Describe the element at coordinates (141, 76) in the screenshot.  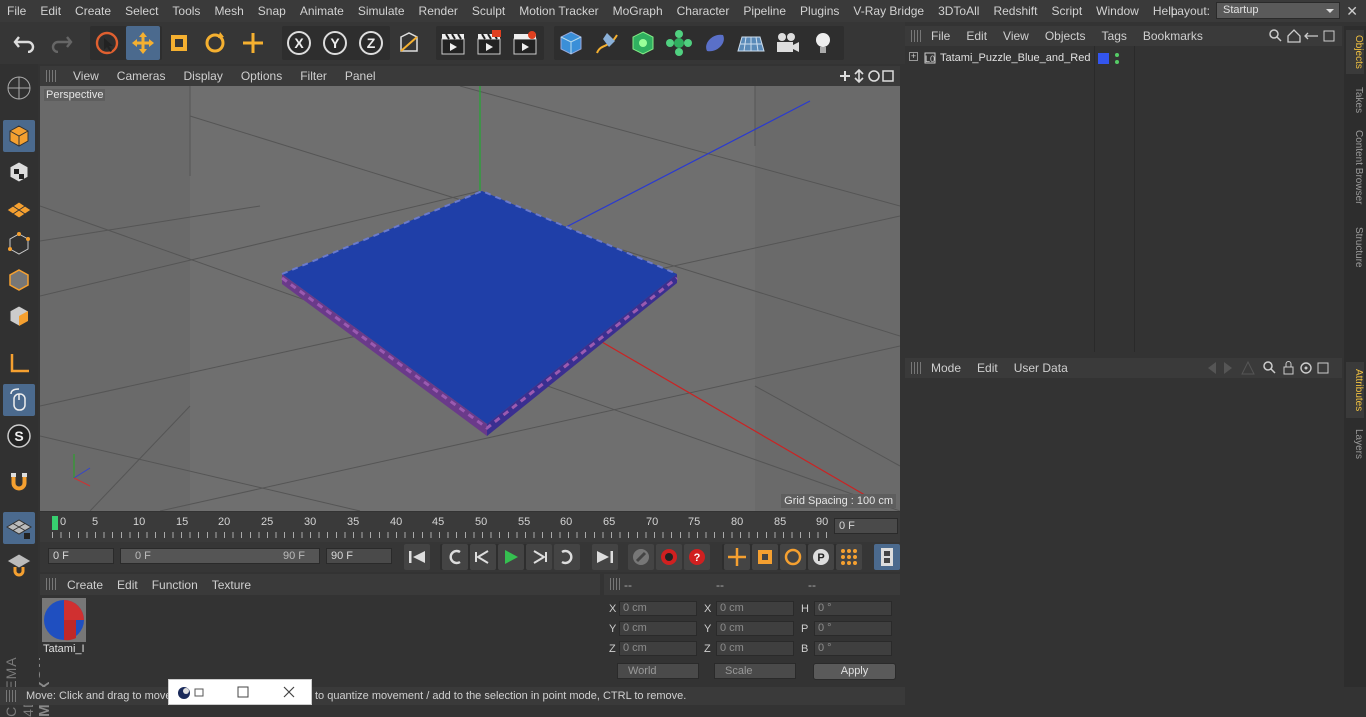
I see `viewport-menu-cameras: Cameras` at that location.